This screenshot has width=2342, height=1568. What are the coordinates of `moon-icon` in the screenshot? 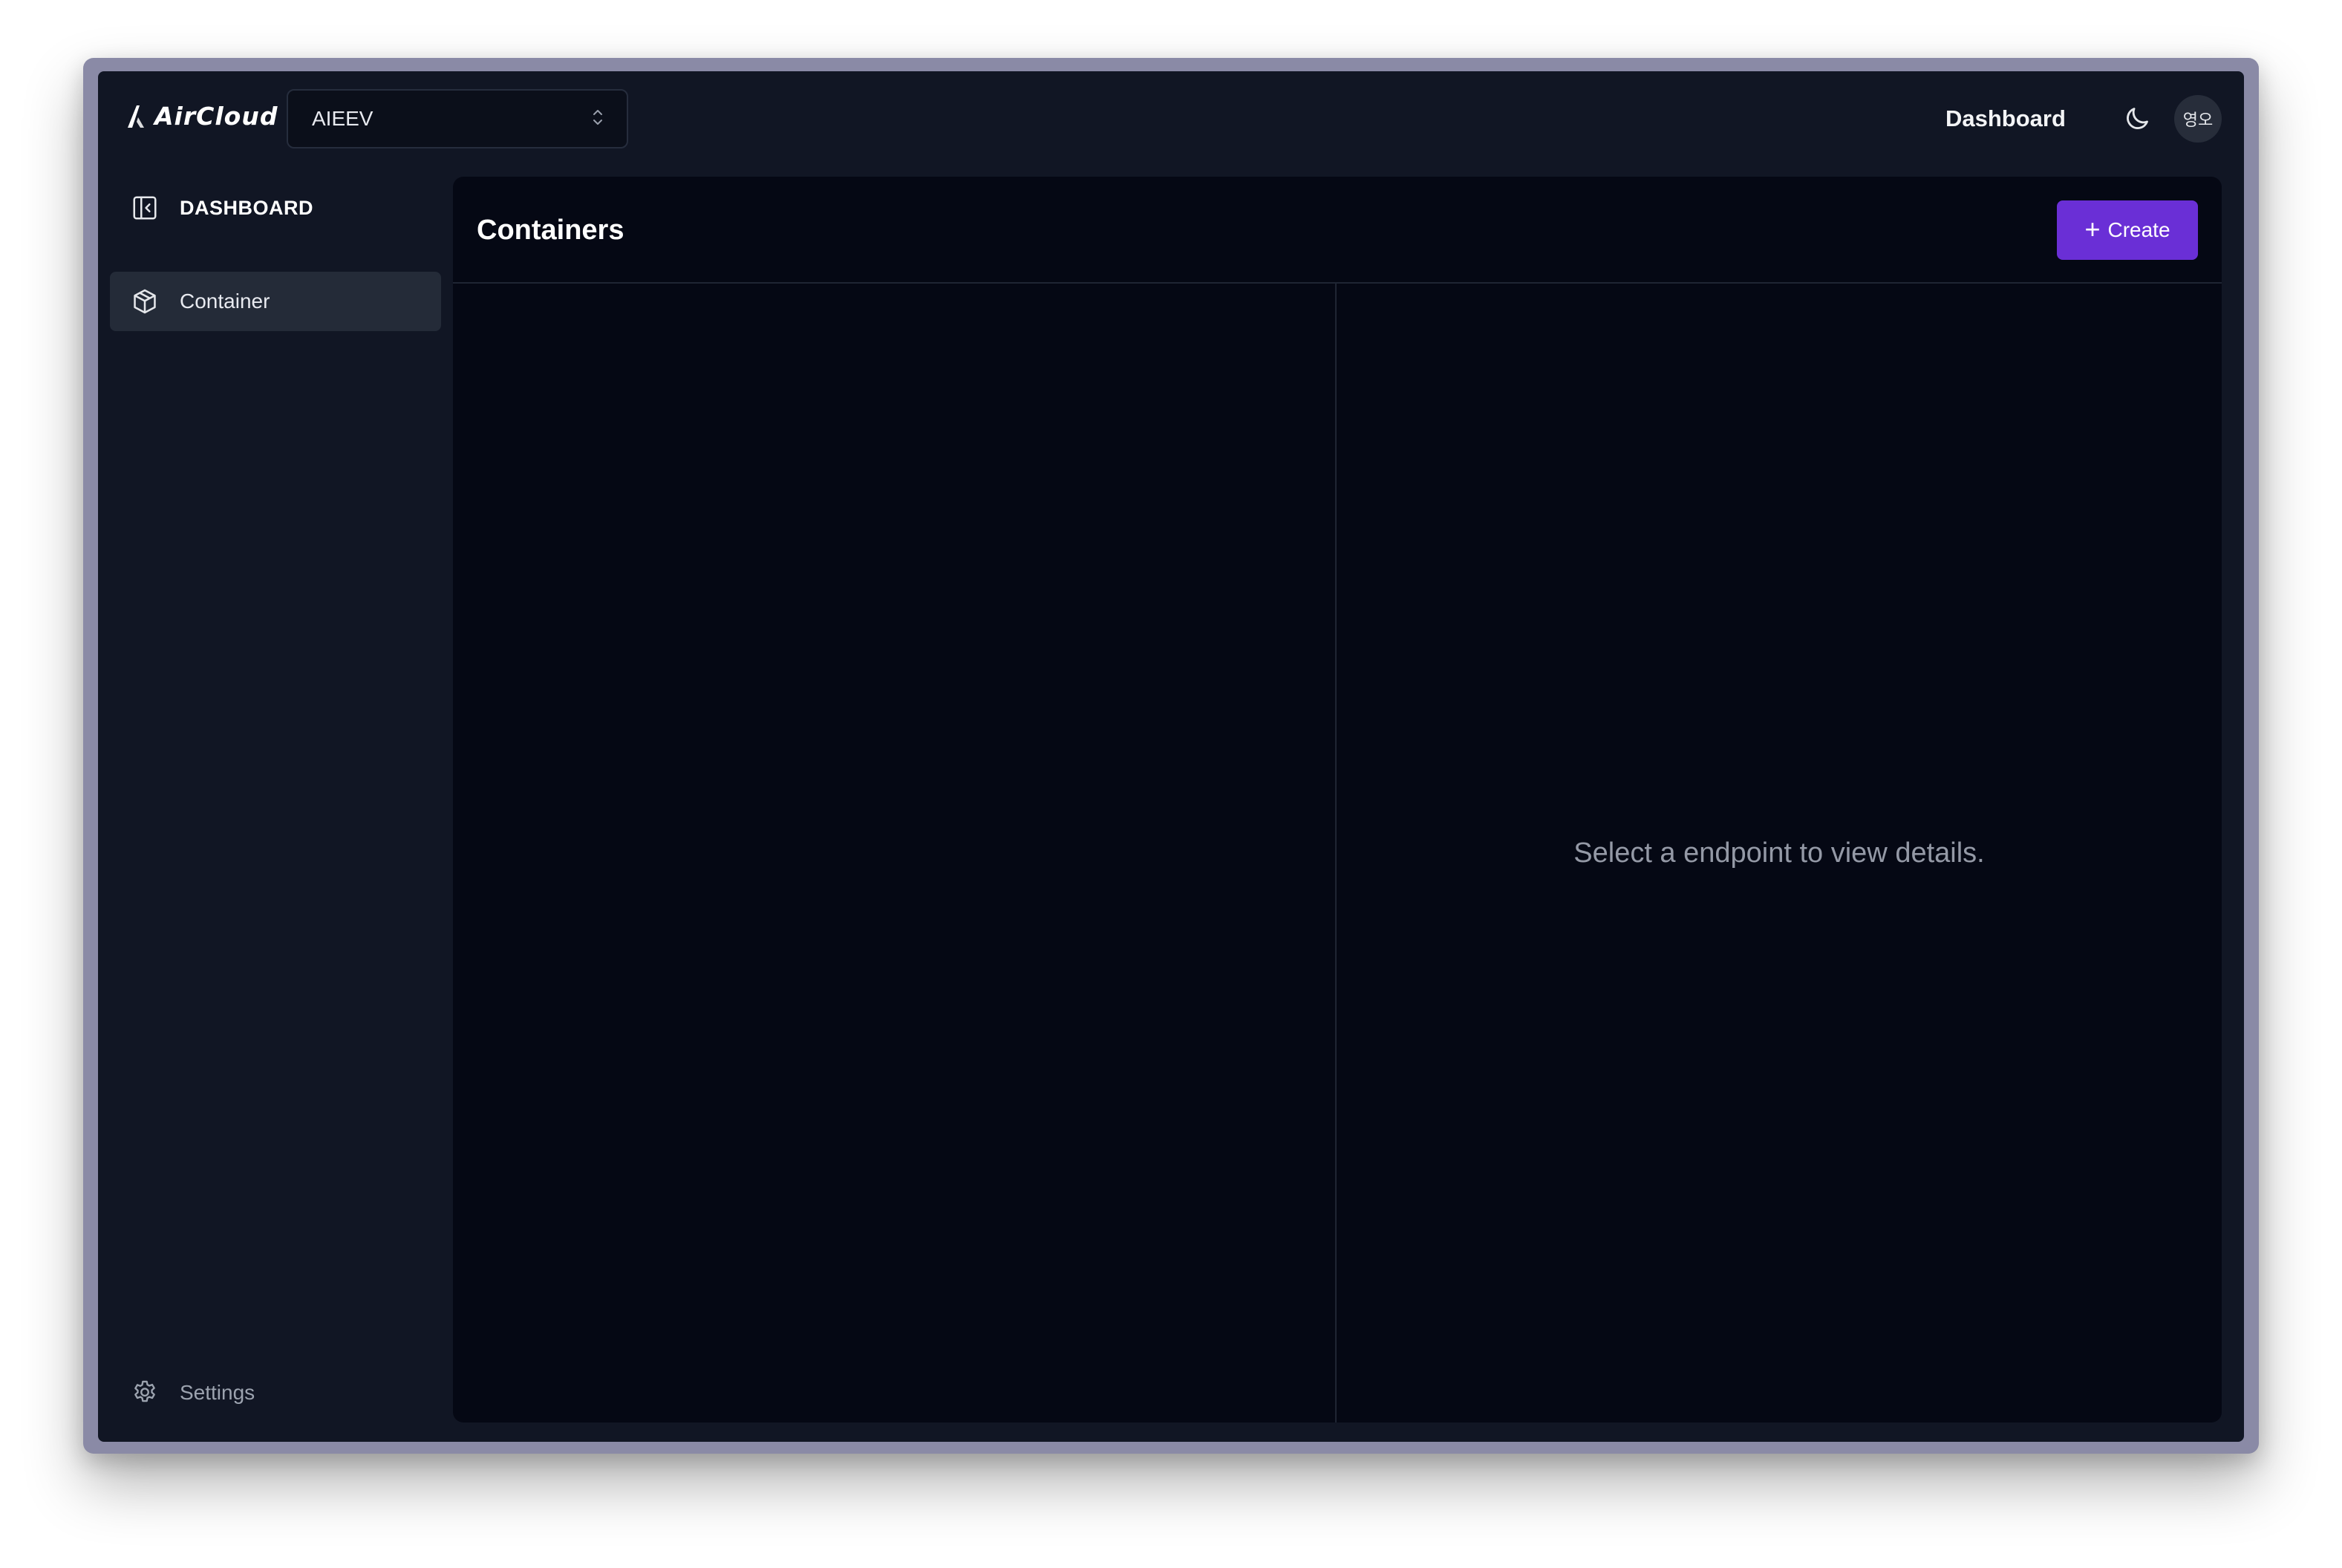 It's located at (2137, 118).